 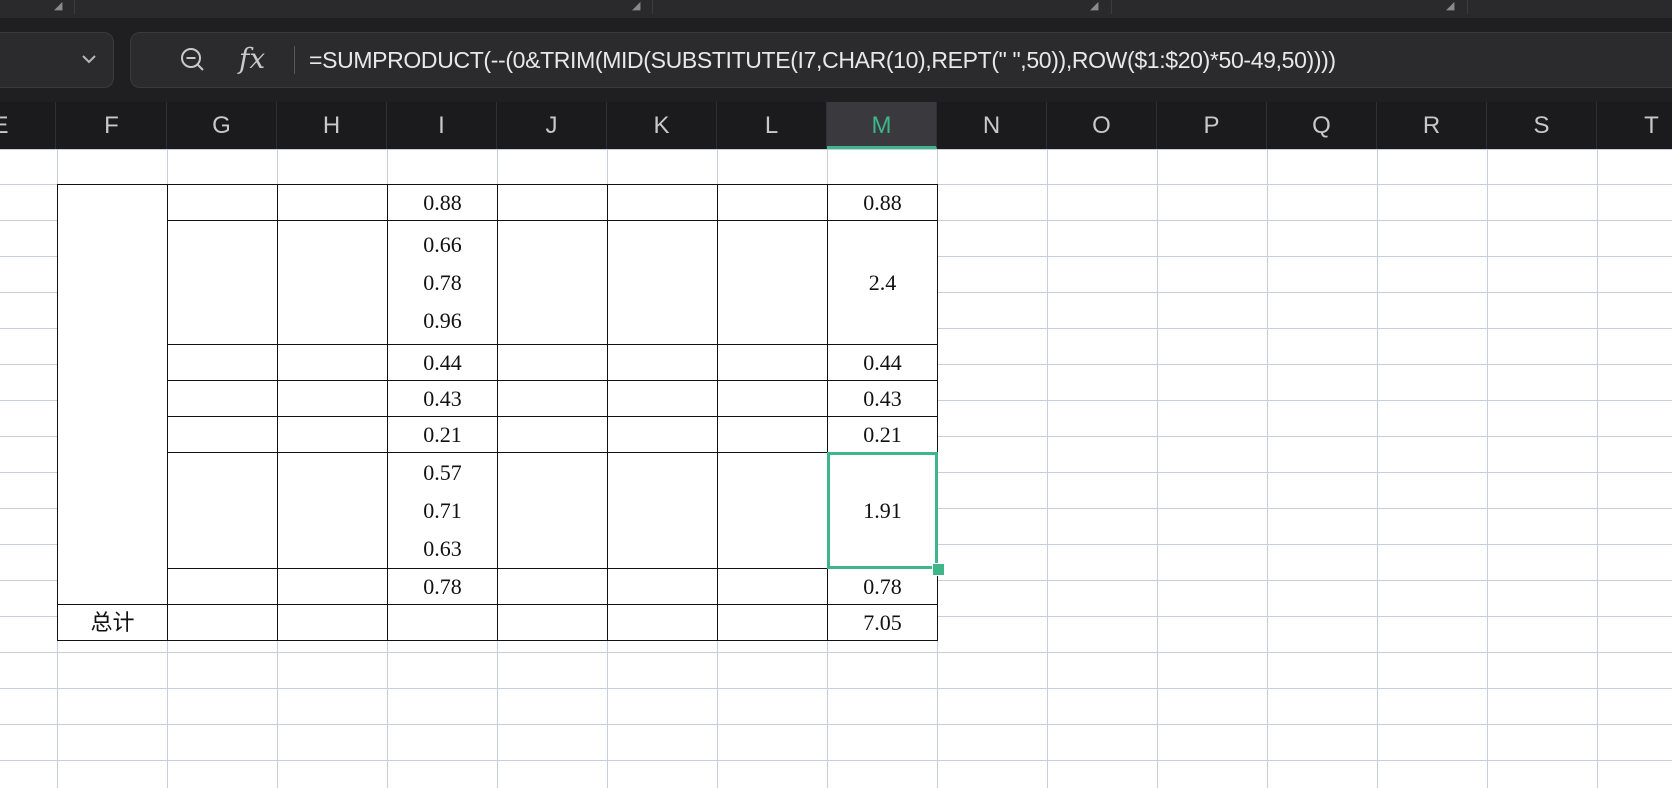 I want to click on table-cell-i: 0.78, so click(x=442, y=586).